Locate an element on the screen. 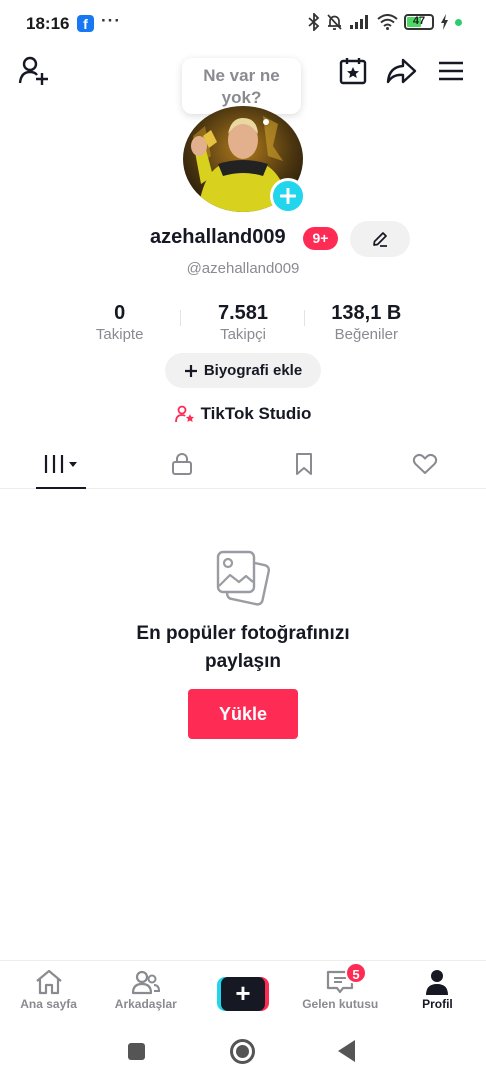  share-button is located at coordinates (401, 71).